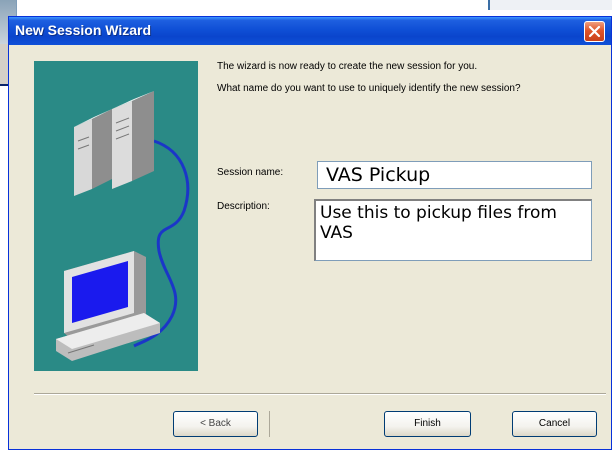  I want to click on computer-icon, so click(108, 306).